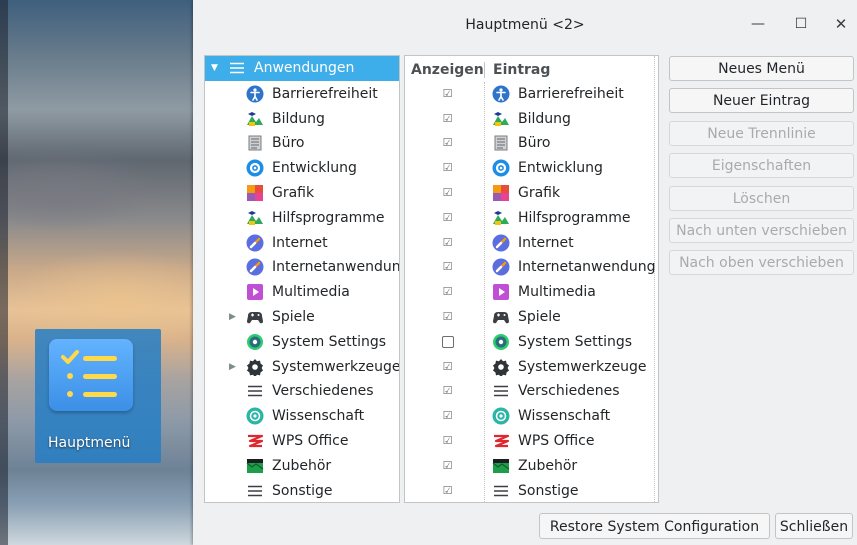  Describe the element at coordinates (302, 367) in the screenshot. I see `tree-item: ▶ Systemwerkzeuge` at that location.